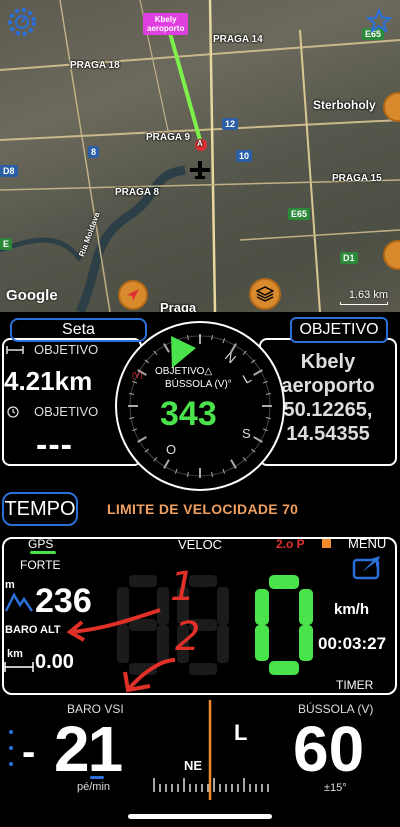 The width and height of the screenshot is (400, 827). Describe the element at coordinates (66, 411) in the screenshot. I see `eta-label: OBJETIVO` at that location.